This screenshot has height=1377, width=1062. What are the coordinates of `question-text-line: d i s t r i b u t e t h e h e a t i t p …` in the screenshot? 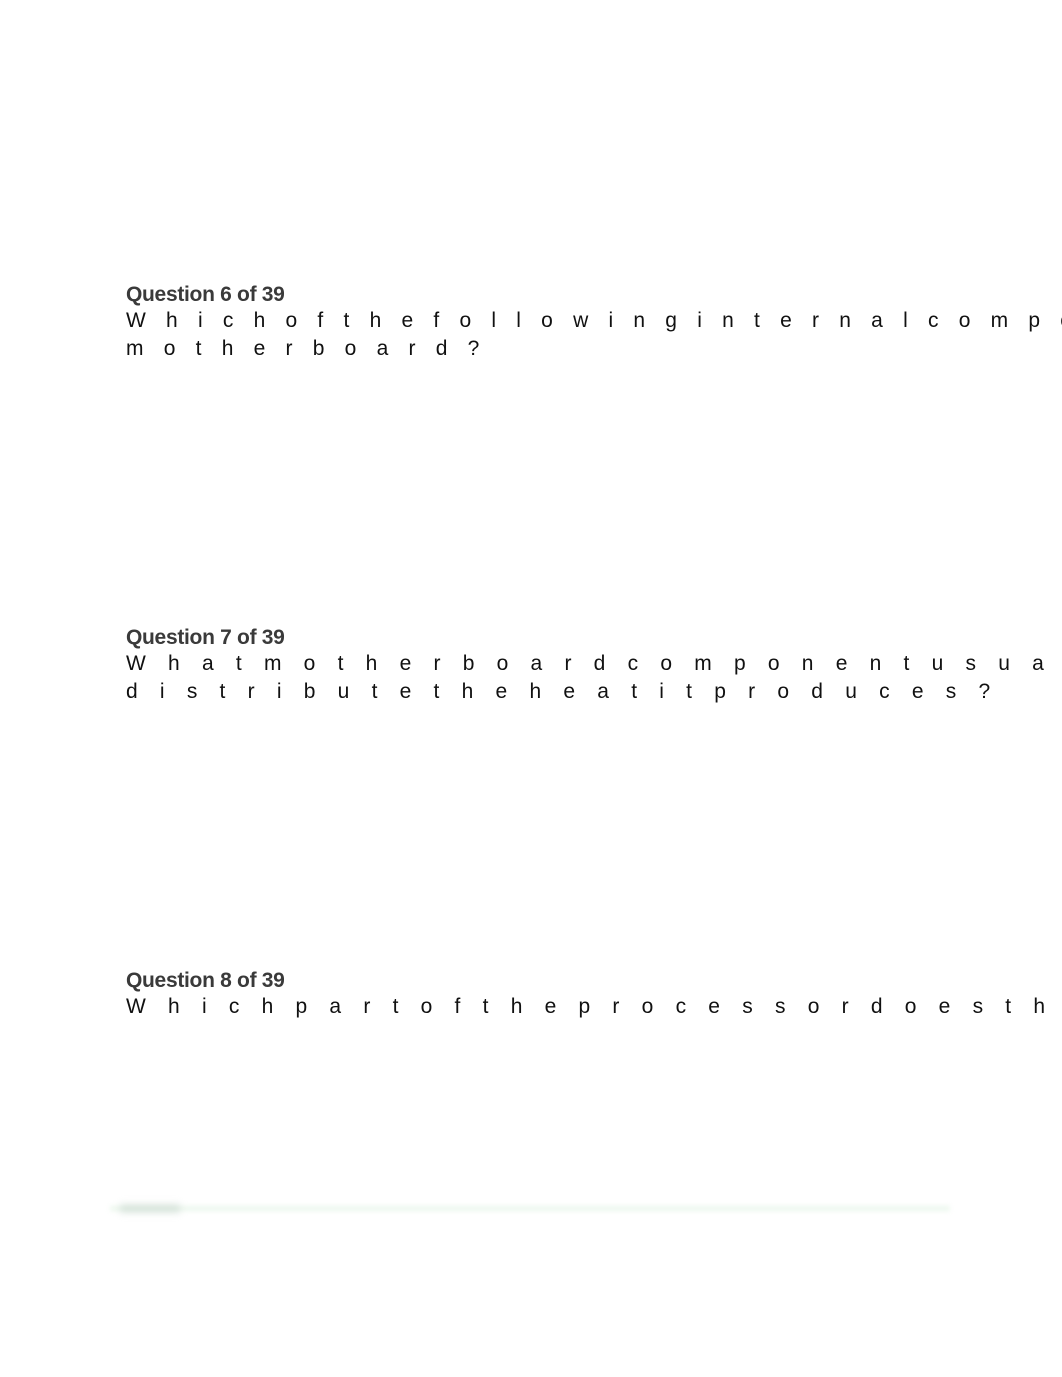 It's located at (560, 691).